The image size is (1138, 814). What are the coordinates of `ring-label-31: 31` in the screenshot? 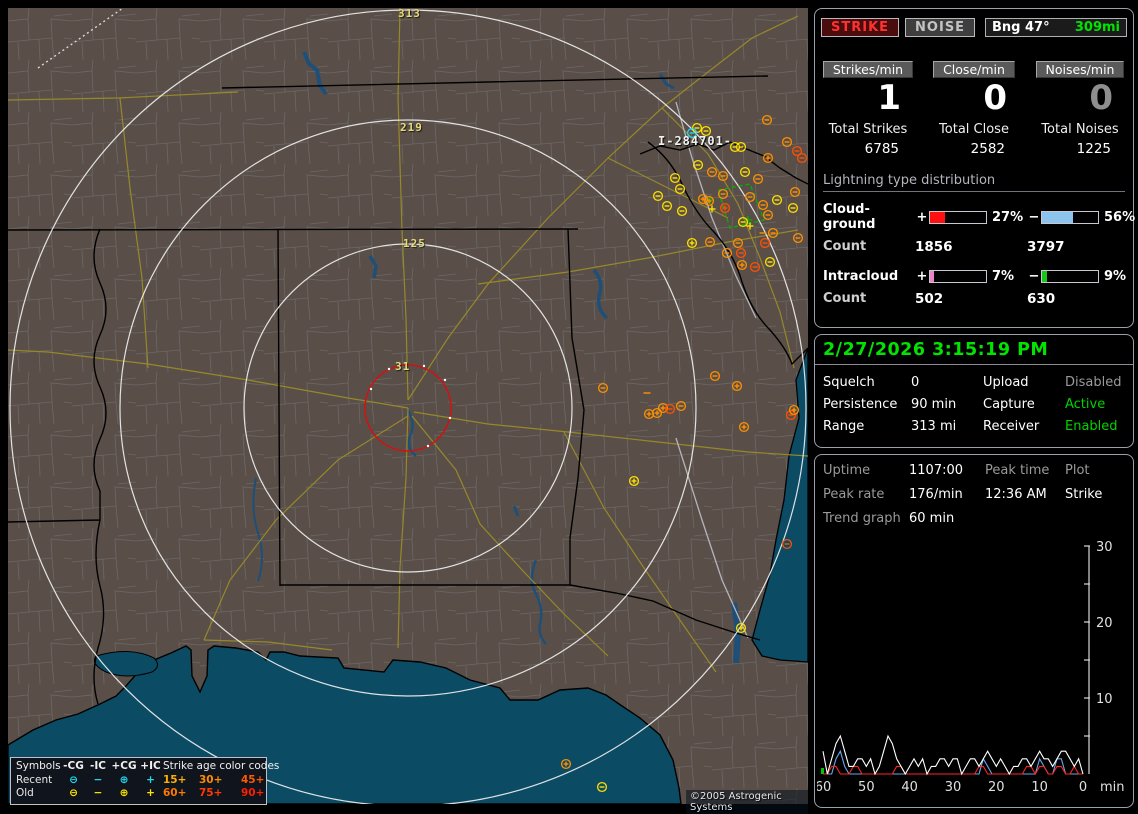 It's located at (403, 366).